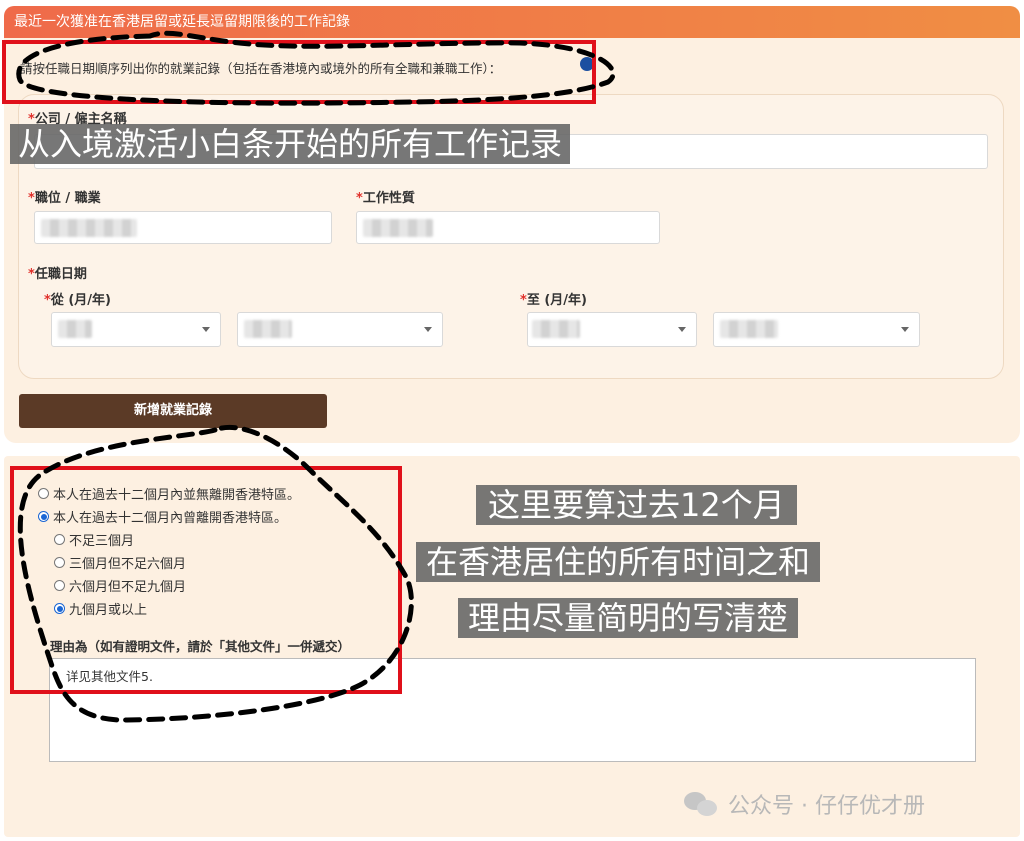 The height and width of the screenshot is (841, 1024). Describe the element at coordinates (636, 505) in the screenshot. I see `caption-line-1: 这里要算过去12个月` at that location.